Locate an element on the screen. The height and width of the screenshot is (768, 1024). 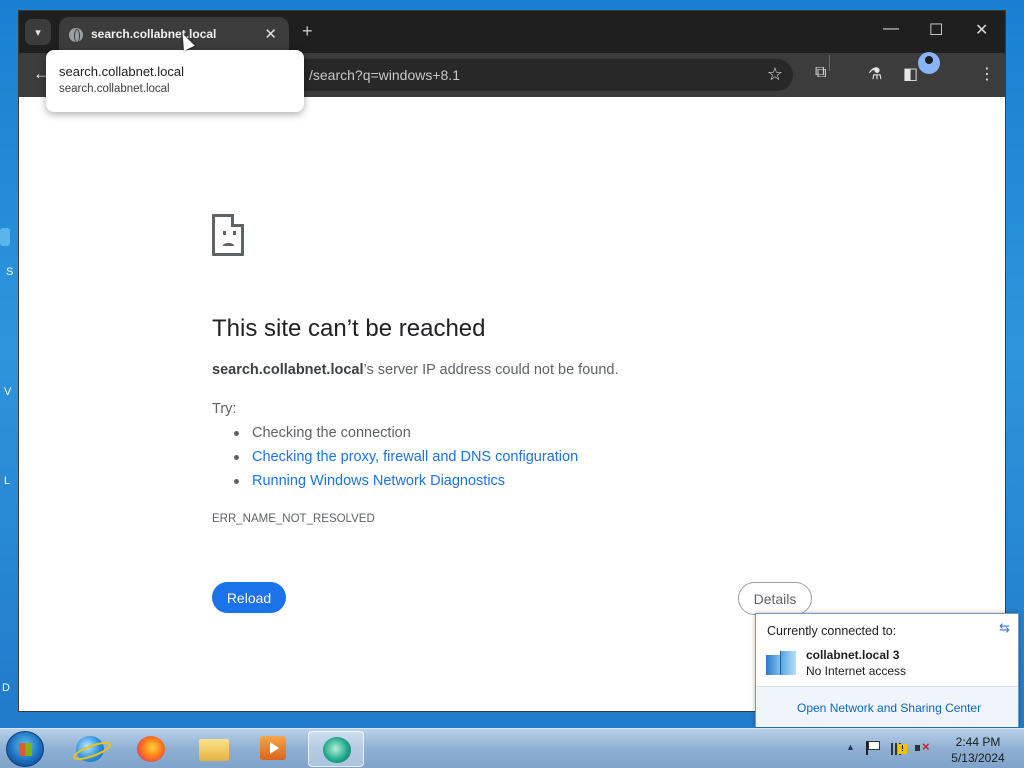
tab-search-button: ▾ is located at coordinates (38, 32).